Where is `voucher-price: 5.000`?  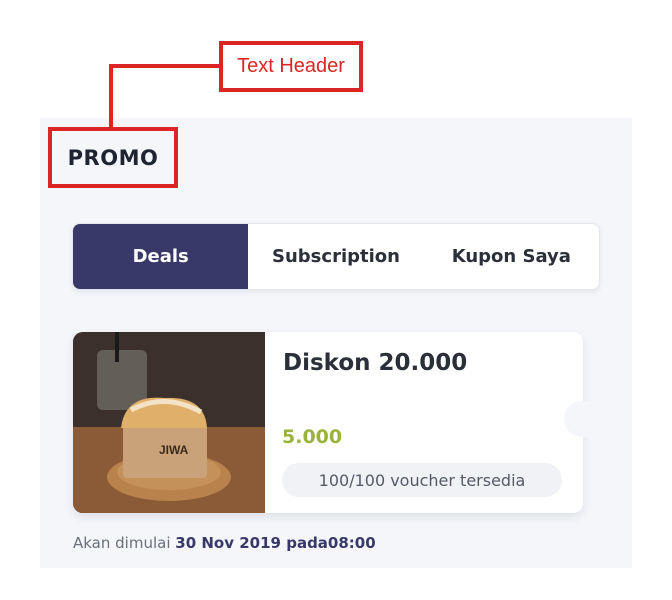 voucher-price: 5.000 is located at coordinates (312, 437).